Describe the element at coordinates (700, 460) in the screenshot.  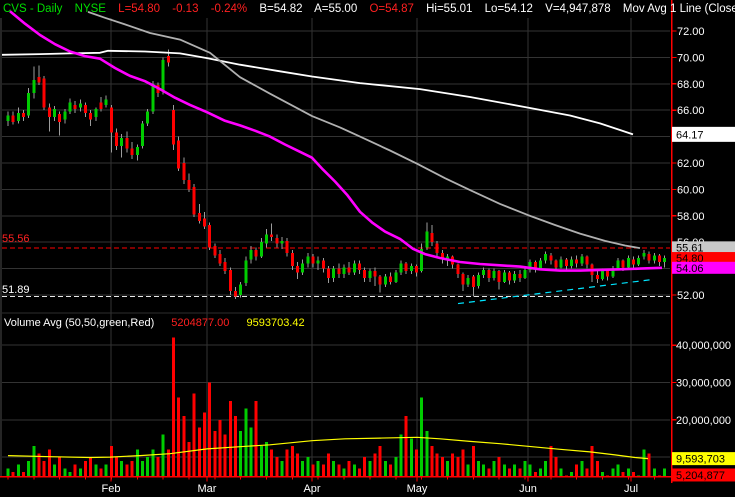
I see `svg-text: 9,593,703` at that location.